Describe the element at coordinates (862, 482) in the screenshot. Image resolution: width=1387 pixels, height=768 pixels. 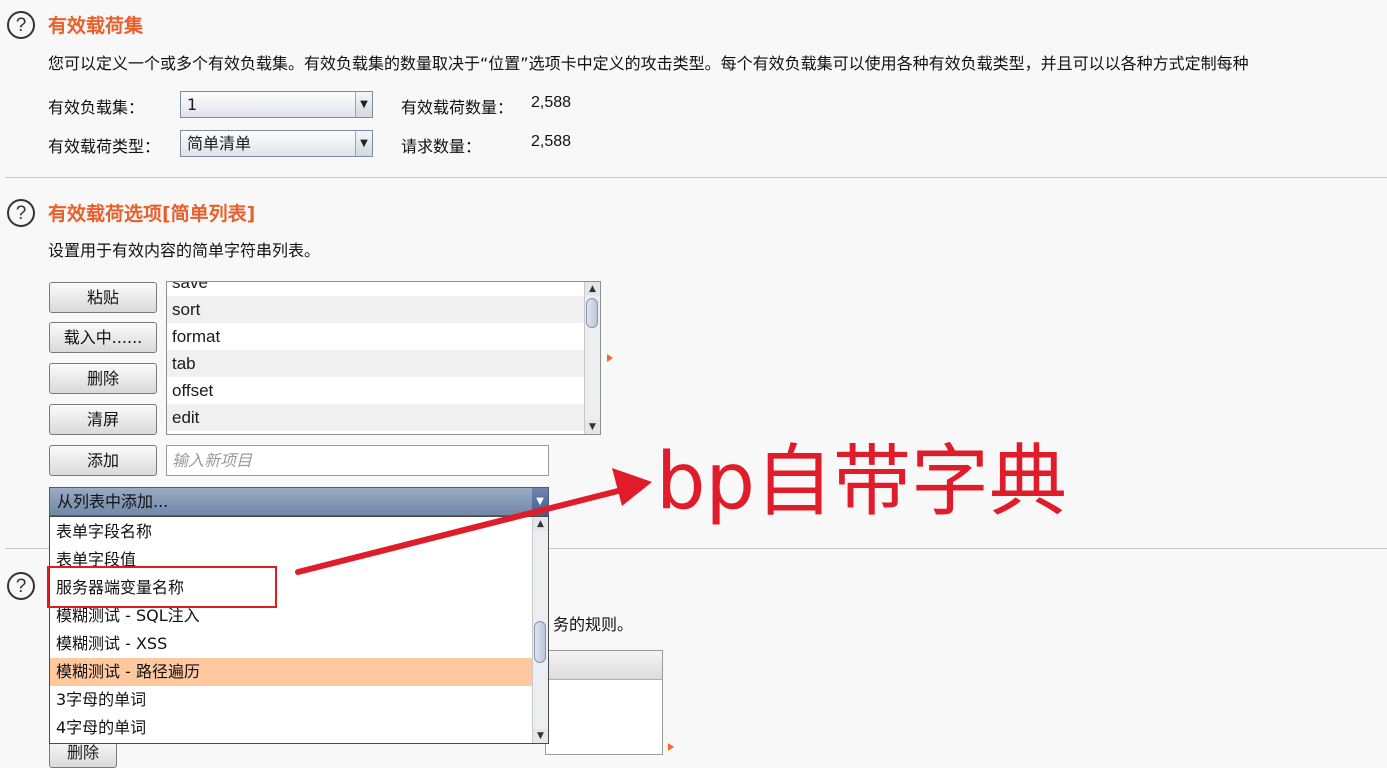
I see `annotation-text: bp自带字典` at that location.